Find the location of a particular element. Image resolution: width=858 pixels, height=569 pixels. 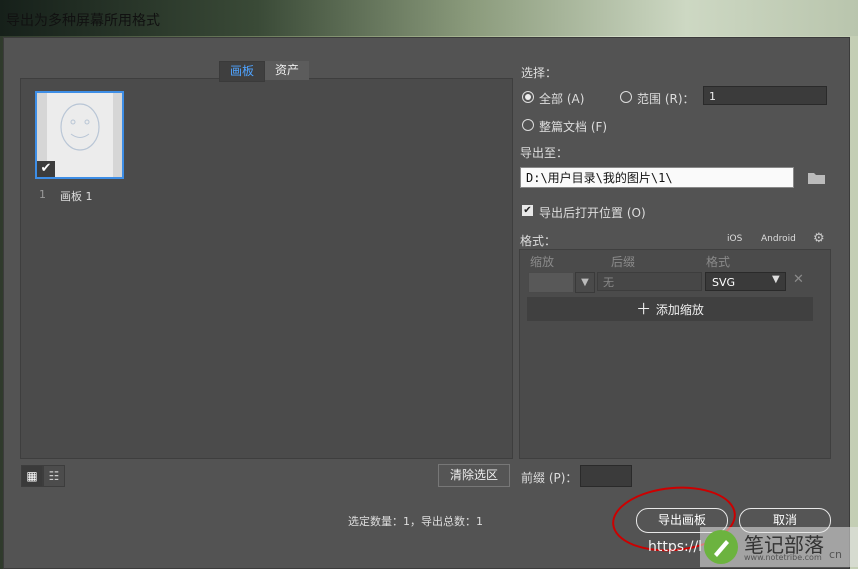

format-label: 格式： is located at coordinates (538, 241).